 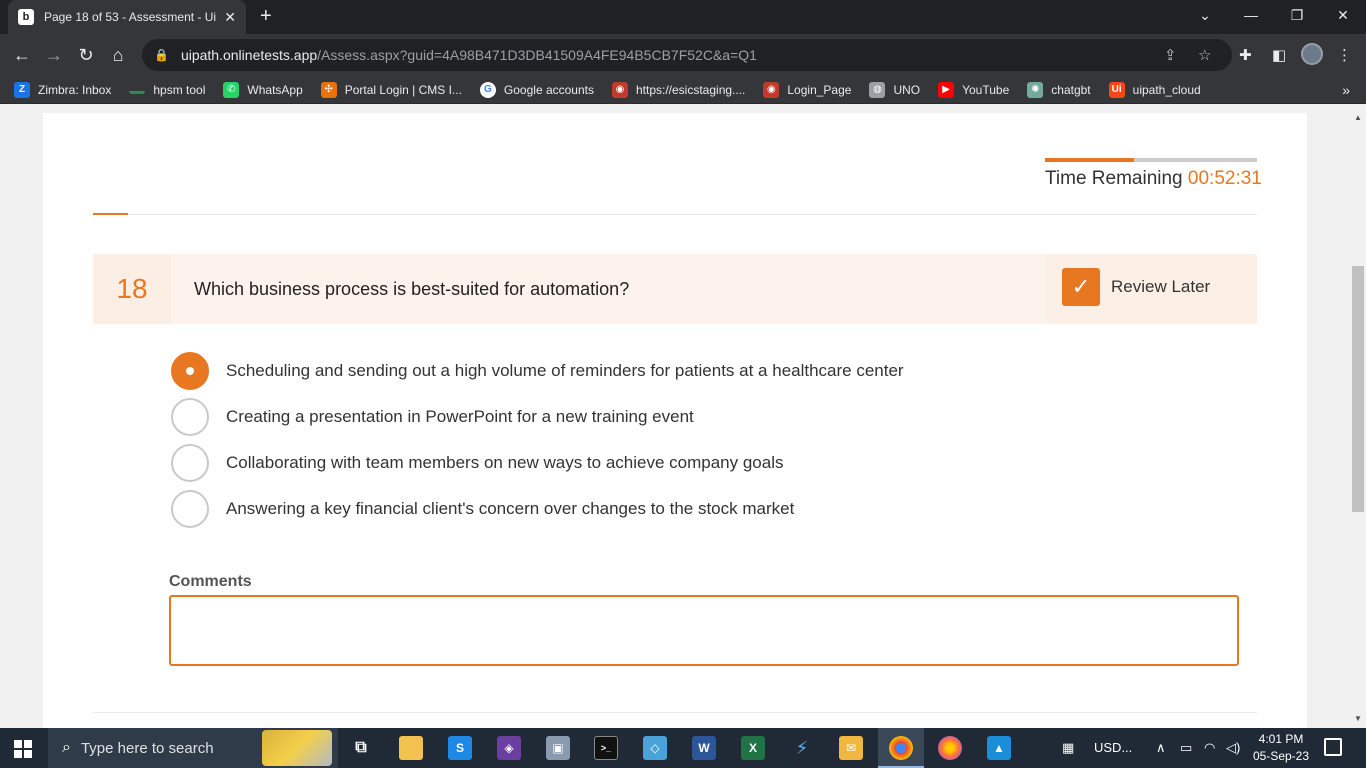 I want to click on bookmark-item: Ui uipath_cloud, so click(x=1154, y=89).